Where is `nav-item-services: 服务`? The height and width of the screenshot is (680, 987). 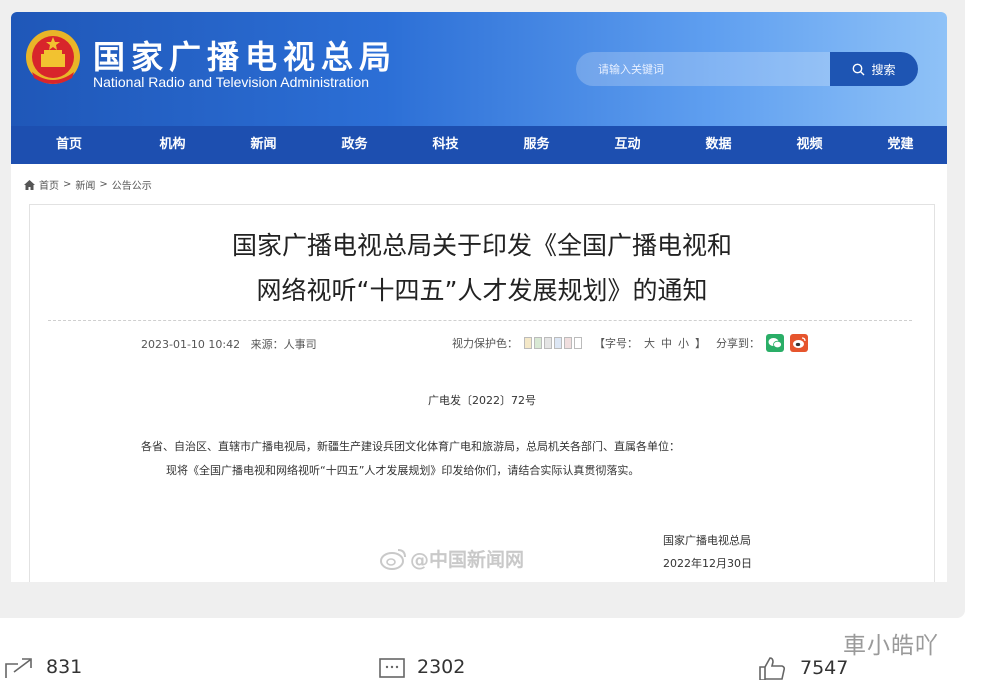 nav-item-services: 服务 is located at coordinates (536, 145).